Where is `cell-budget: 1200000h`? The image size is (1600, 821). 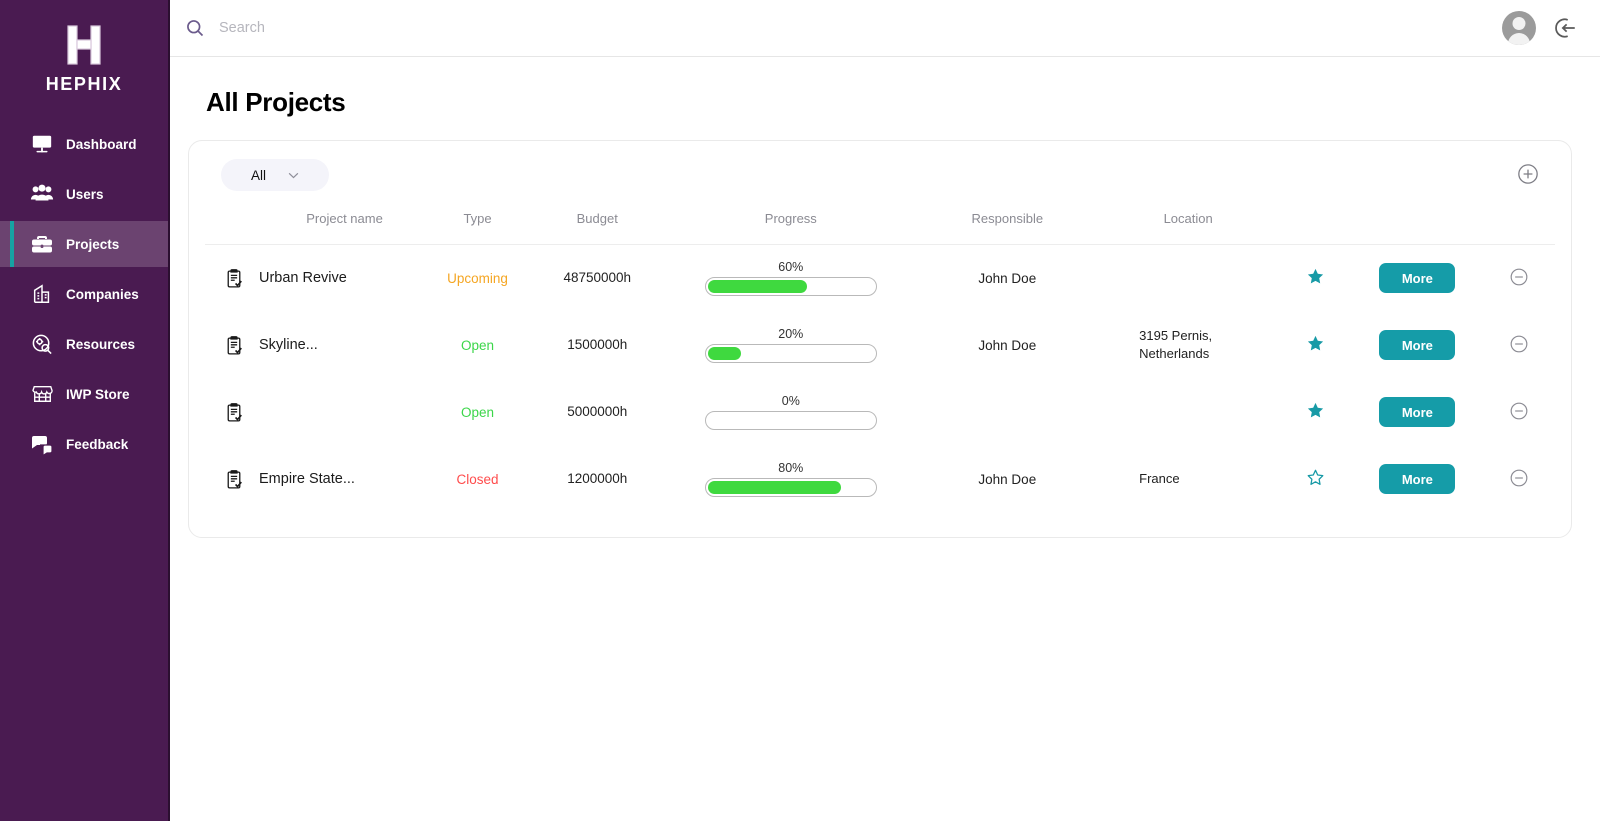
cell-budget: 1200000h is located at coordinates (597, 479).